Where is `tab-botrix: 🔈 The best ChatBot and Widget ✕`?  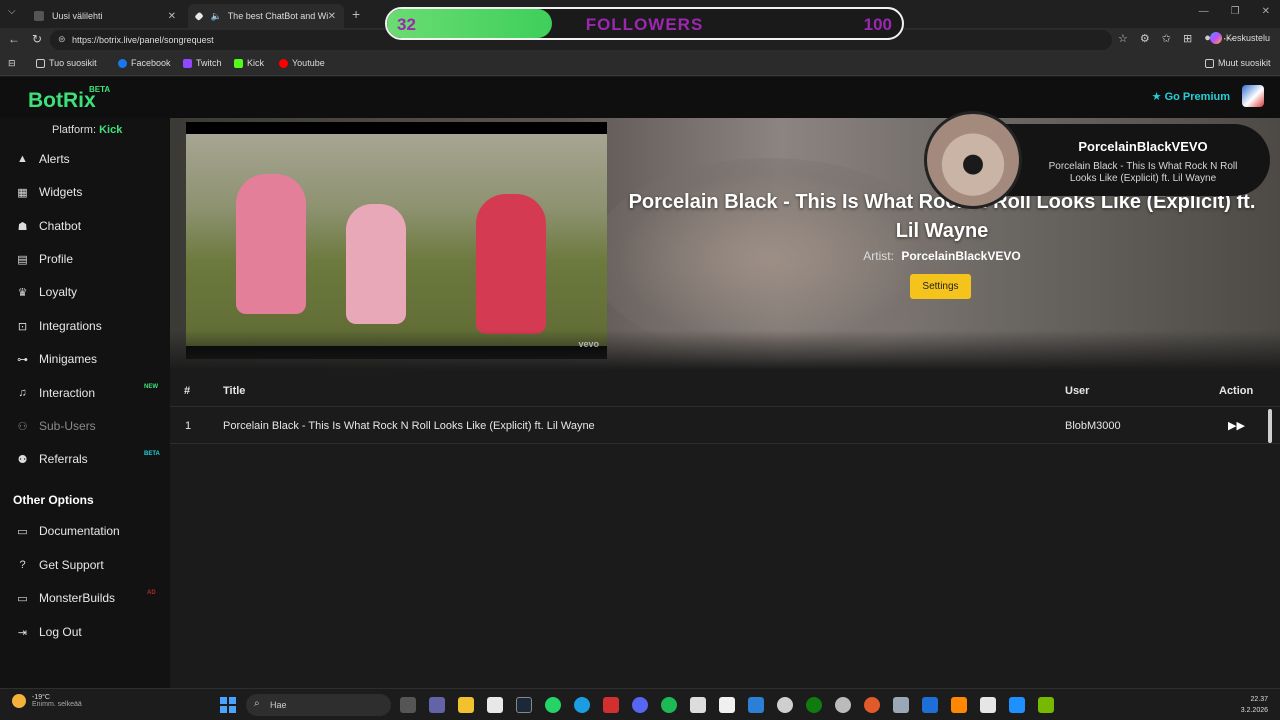 tab-botrix: 🔈 The best ChatBot and Widget ✕ is located at coordinates (266, 16).